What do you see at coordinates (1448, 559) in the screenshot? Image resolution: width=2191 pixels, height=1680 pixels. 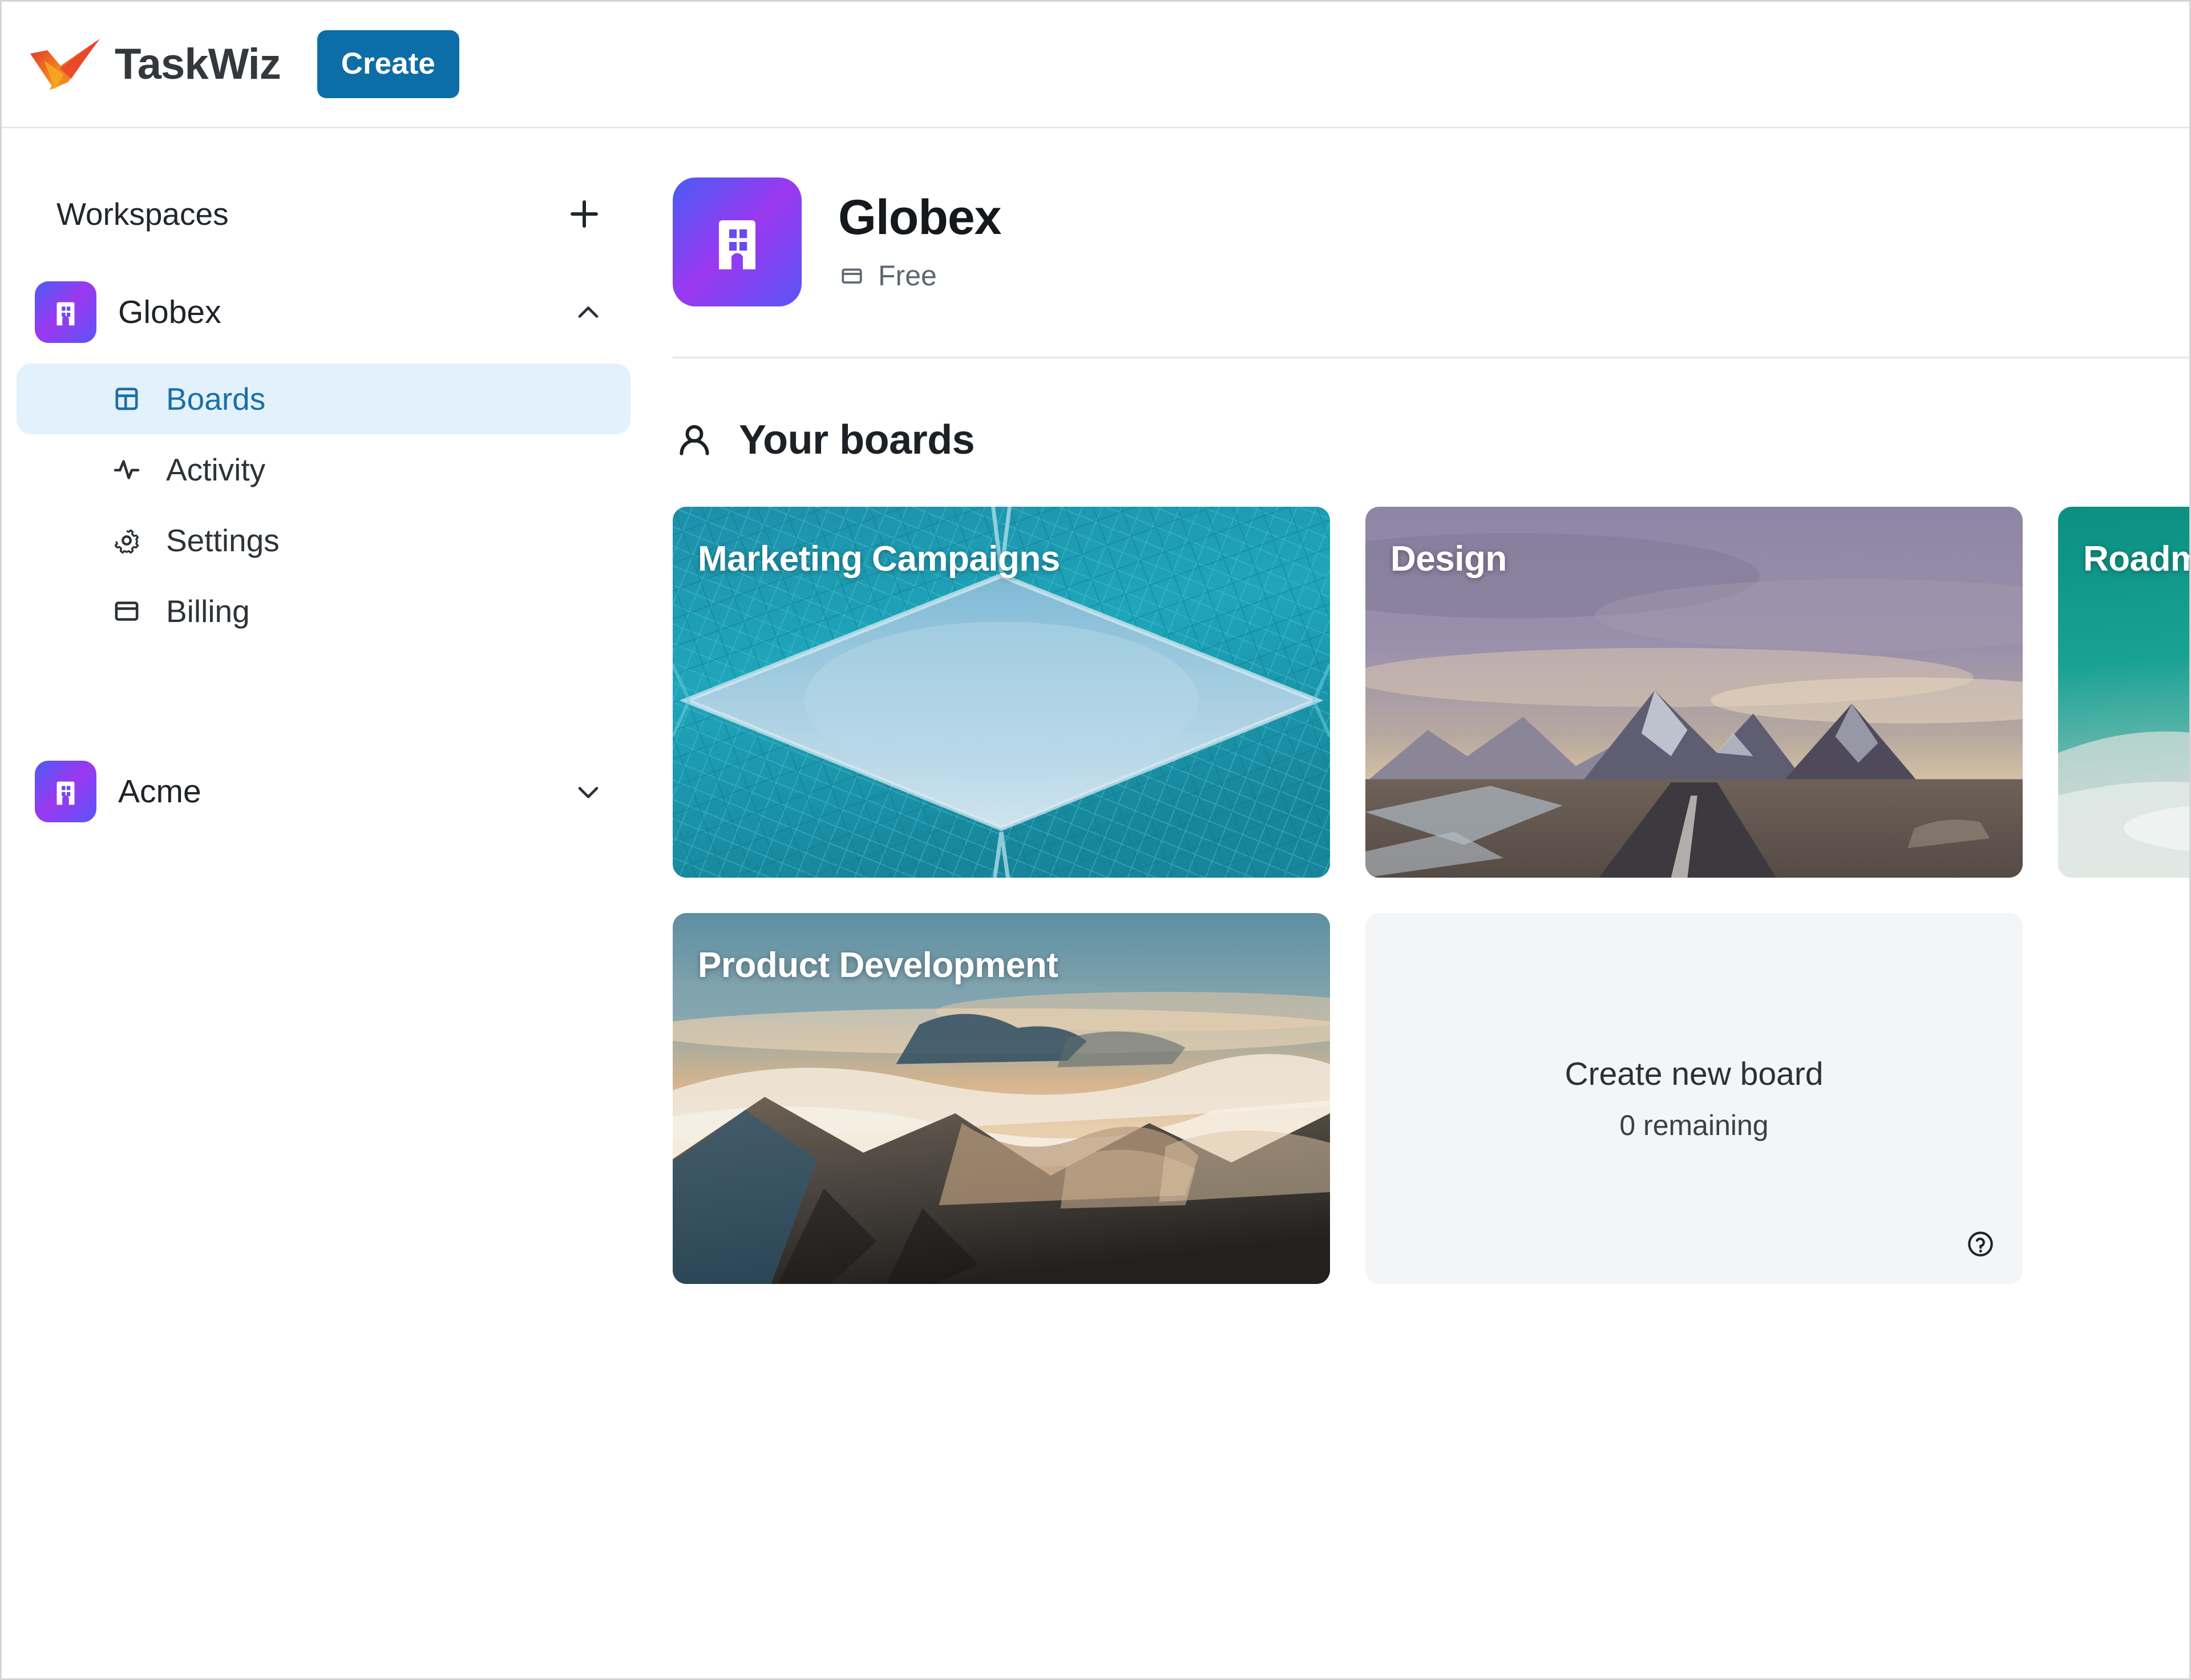 I see `board-title: Design` at bounding box center [1448, 559].